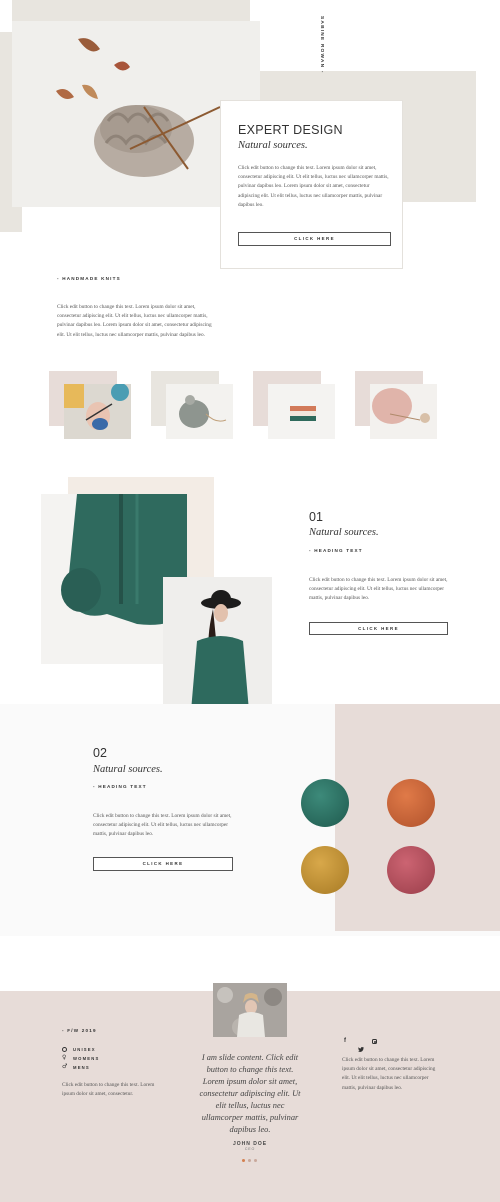  What do you see at coordinates (344, 532) in the screenshot?
I see `feature1-subtitle: Natural sources.` at bounding box center [344, 532].